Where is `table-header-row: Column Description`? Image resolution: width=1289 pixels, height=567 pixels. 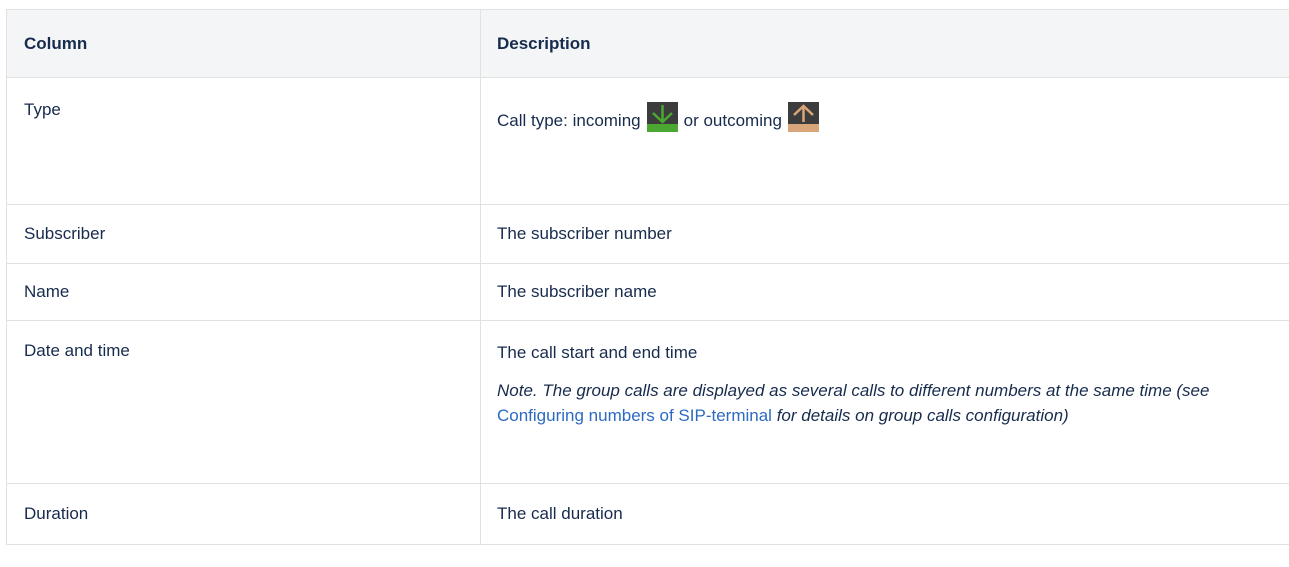
table-header-row: Column Description is located at coordinates (647, 43).